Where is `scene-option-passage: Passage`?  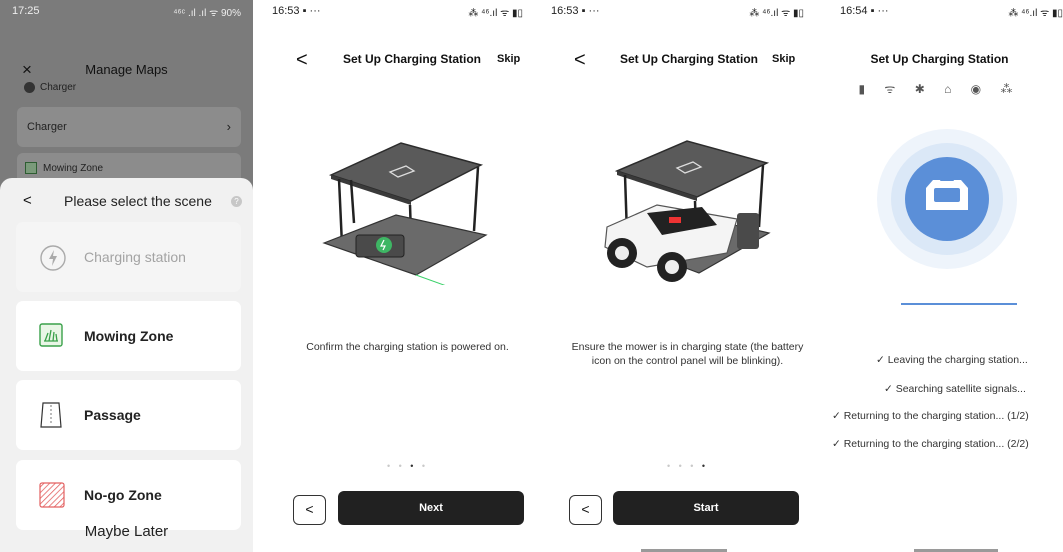 scene-option-passage: Passage is located at coordinates (128, 415).